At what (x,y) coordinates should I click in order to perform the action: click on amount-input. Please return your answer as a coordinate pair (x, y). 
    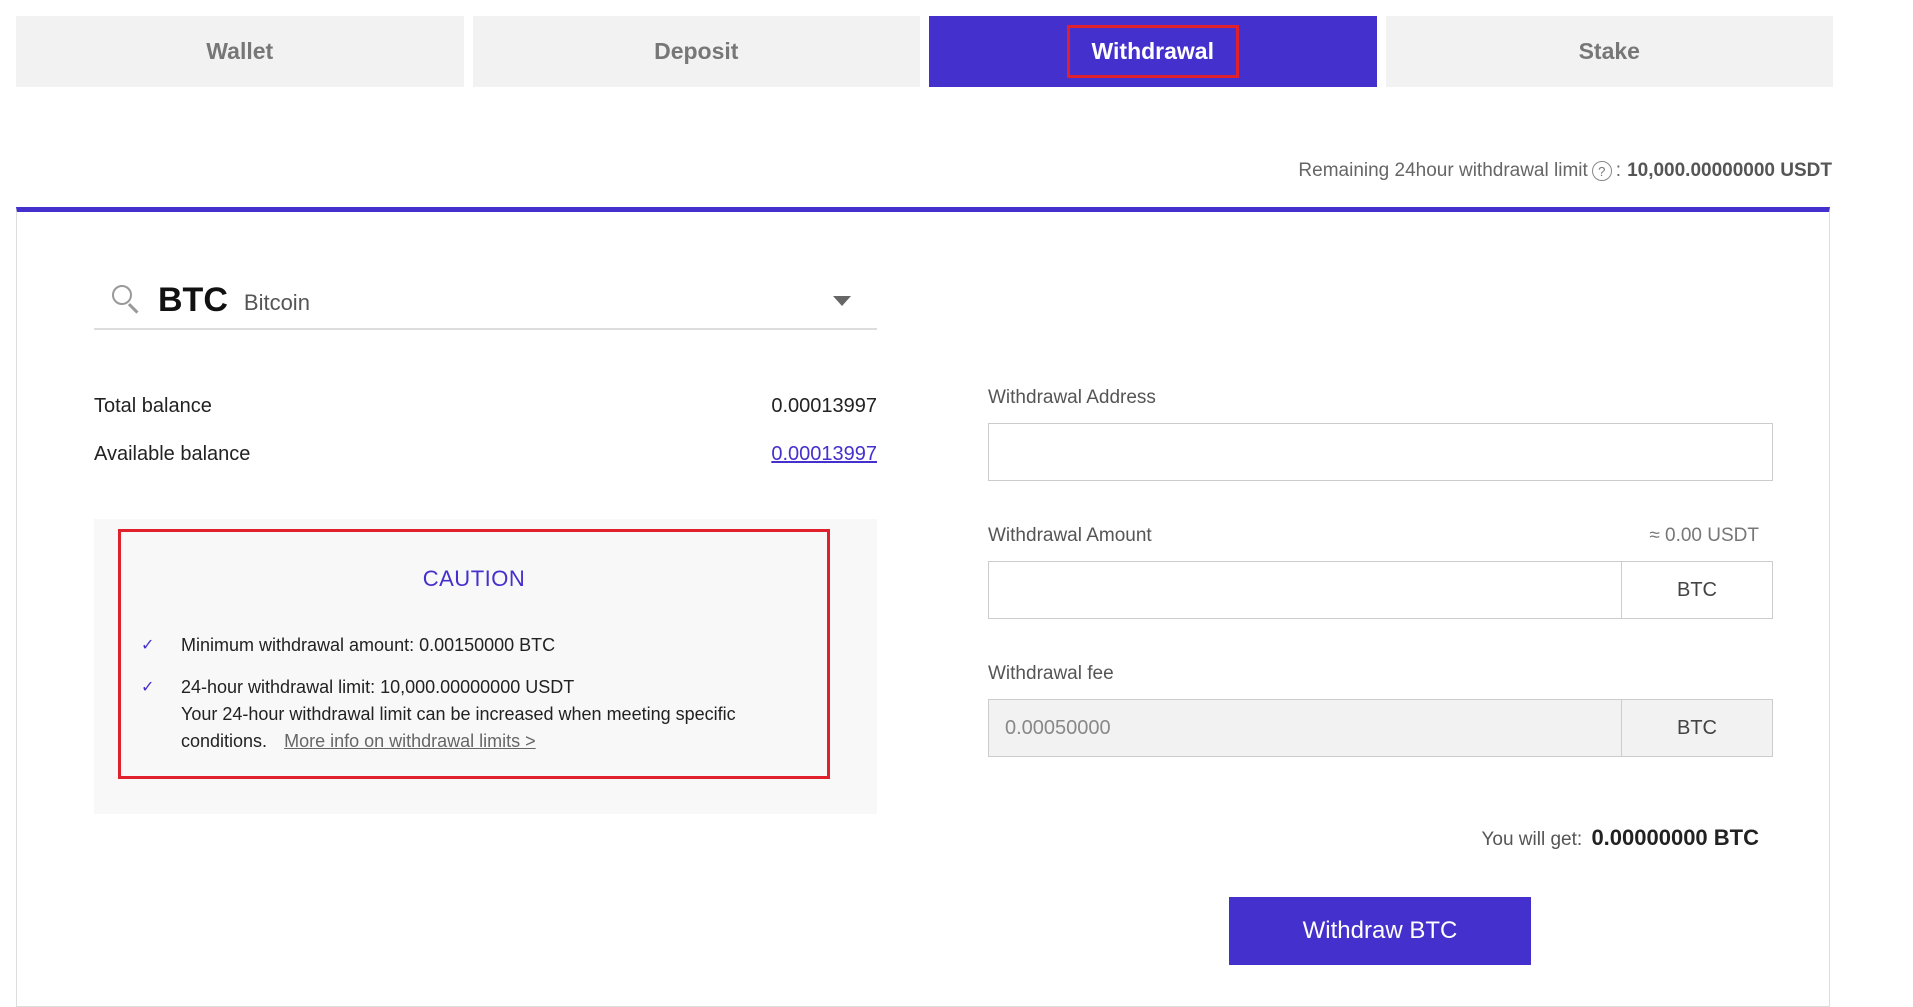
    Looking at the image, I should click on (1305, 590).